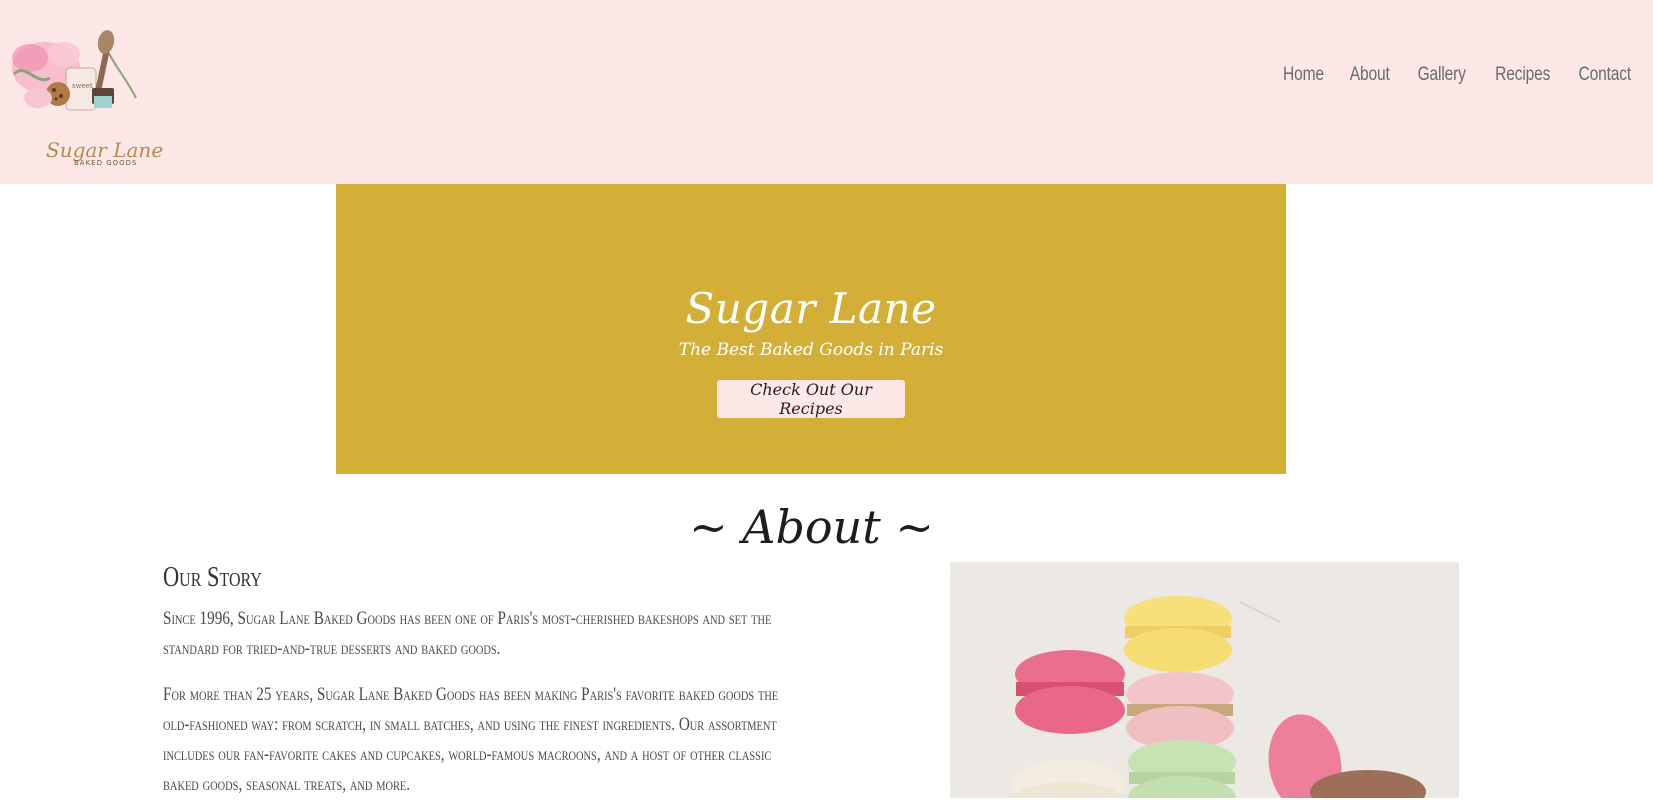 The width and height of the screenshot is (1653, 800). Describe the element at coordinates (1303, 75) in the screenshot. I see `nav-home-link: Home` at that location.